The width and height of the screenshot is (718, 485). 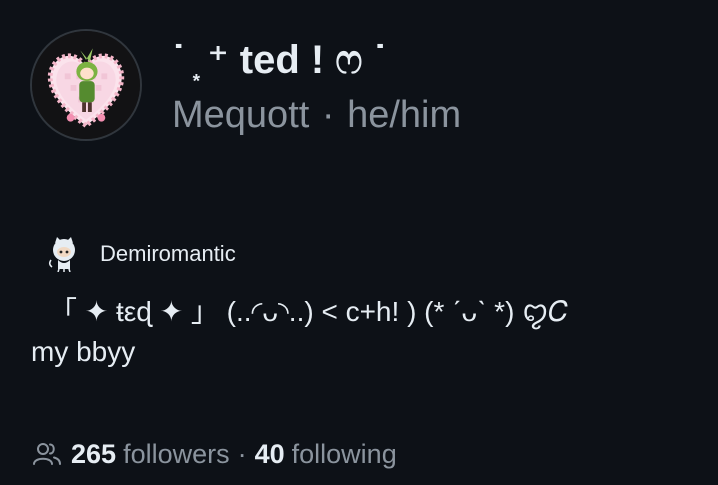 I want to click on following-link: 40 following, so click(x=326, y=454).